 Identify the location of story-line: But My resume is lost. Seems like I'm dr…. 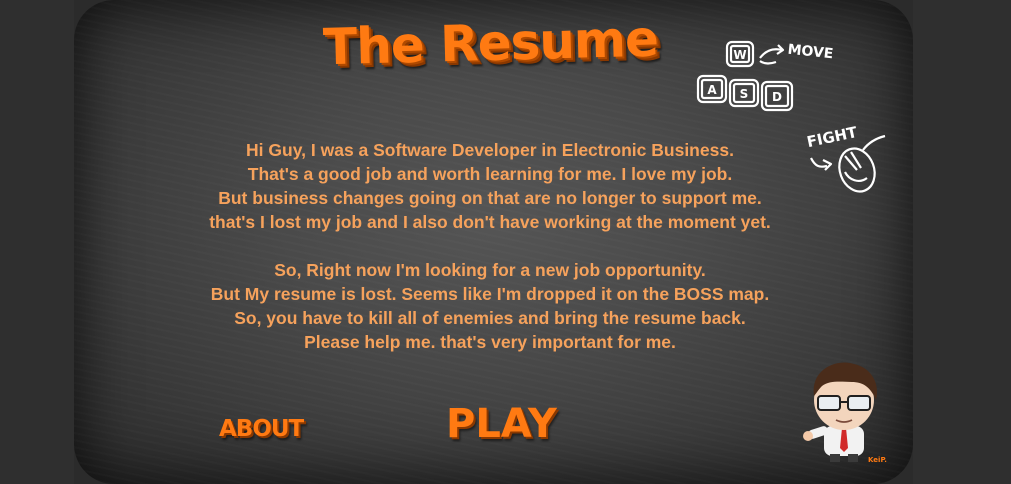
(490, 294).